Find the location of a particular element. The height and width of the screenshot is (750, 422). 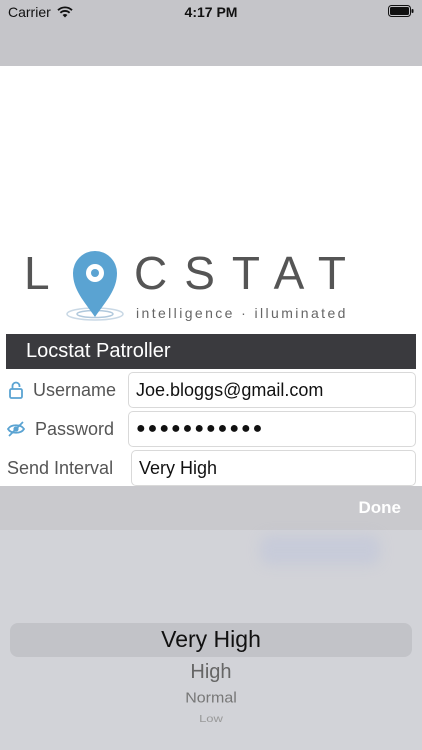

app-title: Locstat Patroller is located at coordinates (98, 351).